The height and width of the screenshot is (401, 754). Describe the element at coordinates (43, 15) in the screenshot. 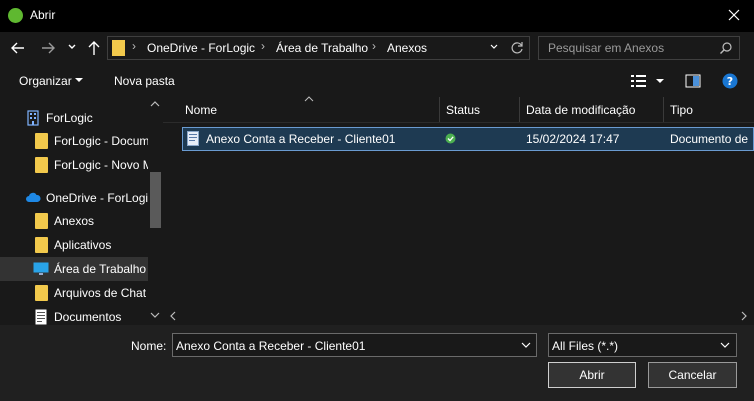

I see `window-title: Abrir` at that location.